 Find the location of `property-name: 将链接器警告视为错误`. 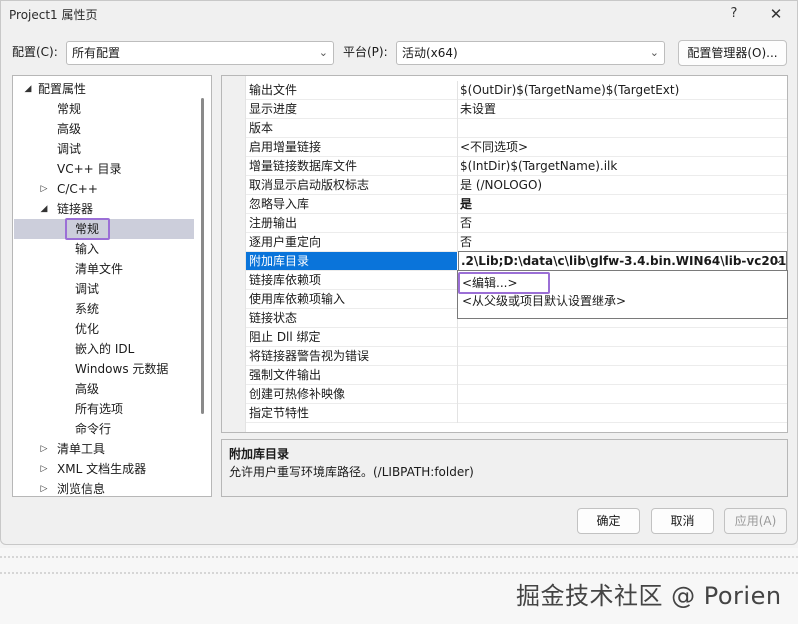

property-name: 将链接器警告视为错误 is located at coordinates (309, 356).